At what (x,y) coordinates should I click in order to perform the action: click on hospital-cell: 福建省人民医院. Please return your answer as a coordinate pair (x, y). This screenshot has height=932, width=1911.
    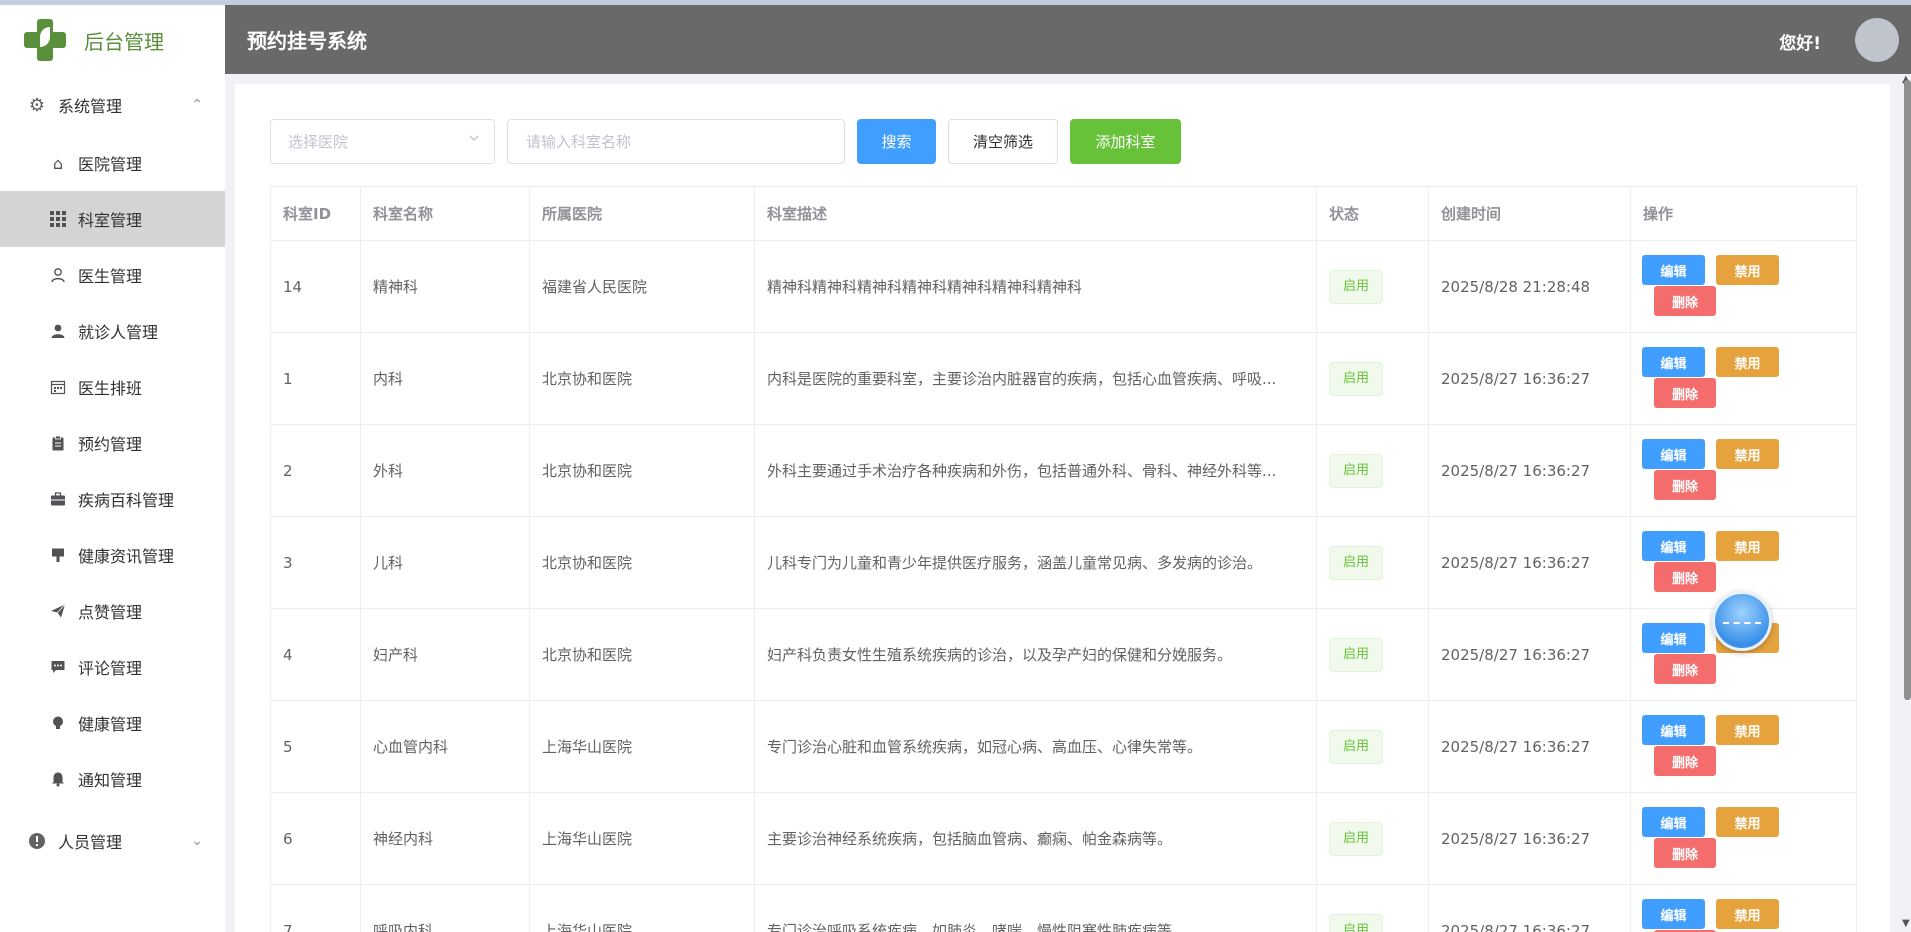
    Looking at the image, I should click on (642, 286).